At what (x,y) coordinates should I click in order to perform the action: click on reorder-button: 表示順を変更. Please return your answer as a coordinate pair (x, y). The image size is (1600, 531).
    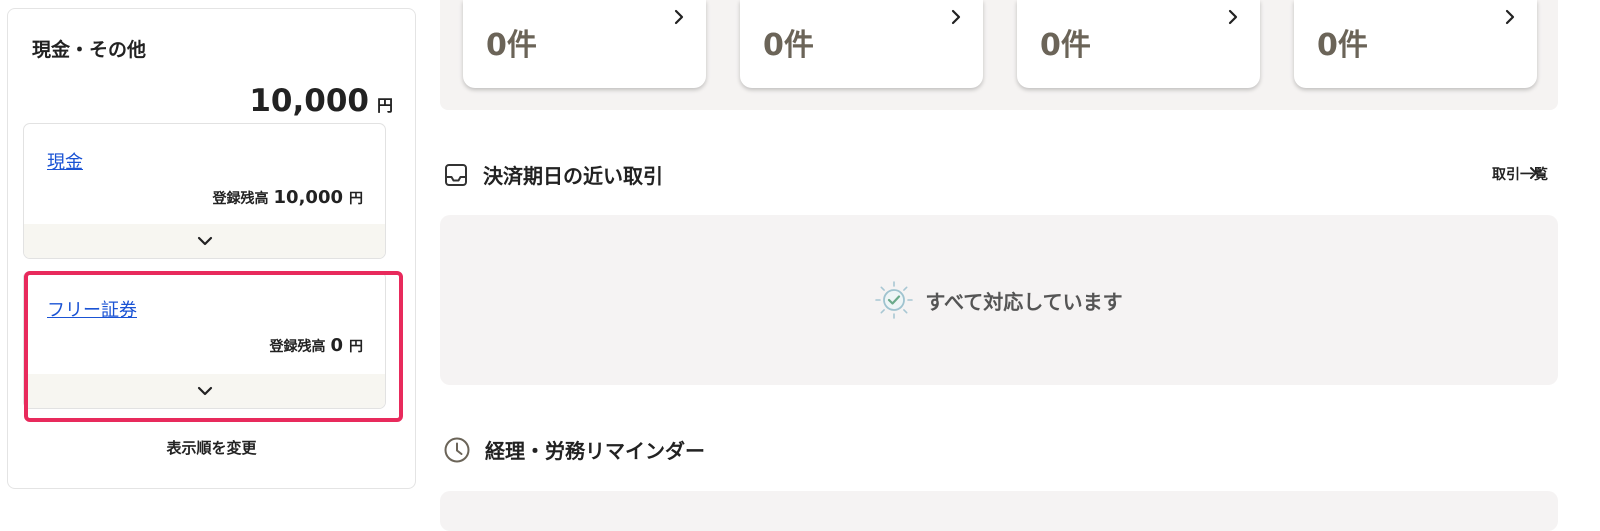
    Looking at the image, I should click on (211, 447).